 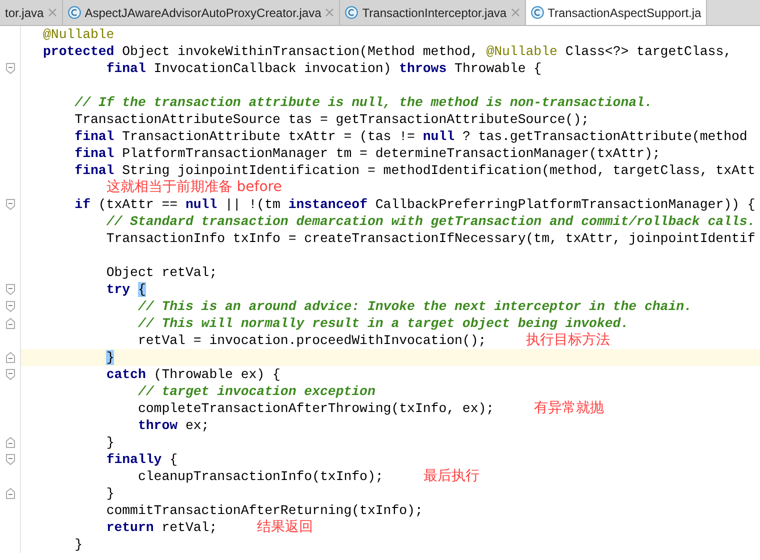 I want to click on code-line: final PlatformTransactionManager tm = determineTransactionManager(txAttr);, so click(x=367, y=153).